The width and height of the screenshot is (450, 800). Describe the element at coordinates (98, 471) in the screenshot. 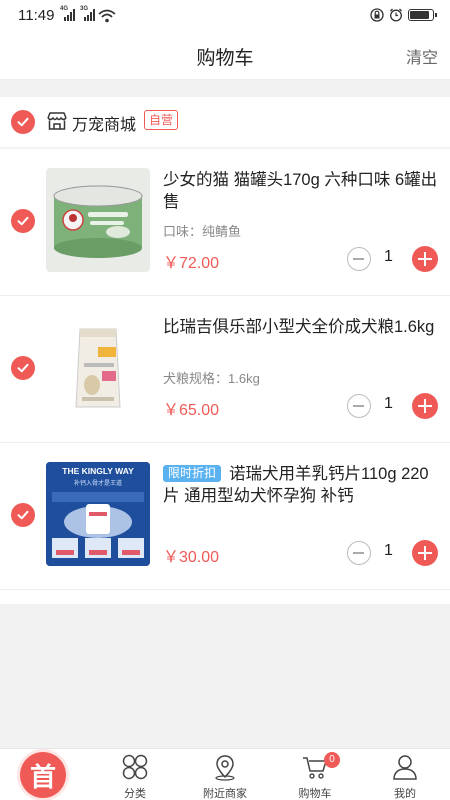

I see `ad-headline: THE KINGLY WAY` at that location.